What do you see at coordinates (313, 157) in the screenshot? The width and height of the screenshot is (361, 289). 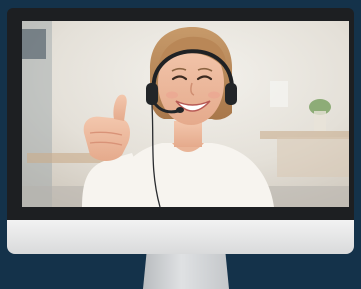 I see `cabinet` at bounding box center [313, 157].